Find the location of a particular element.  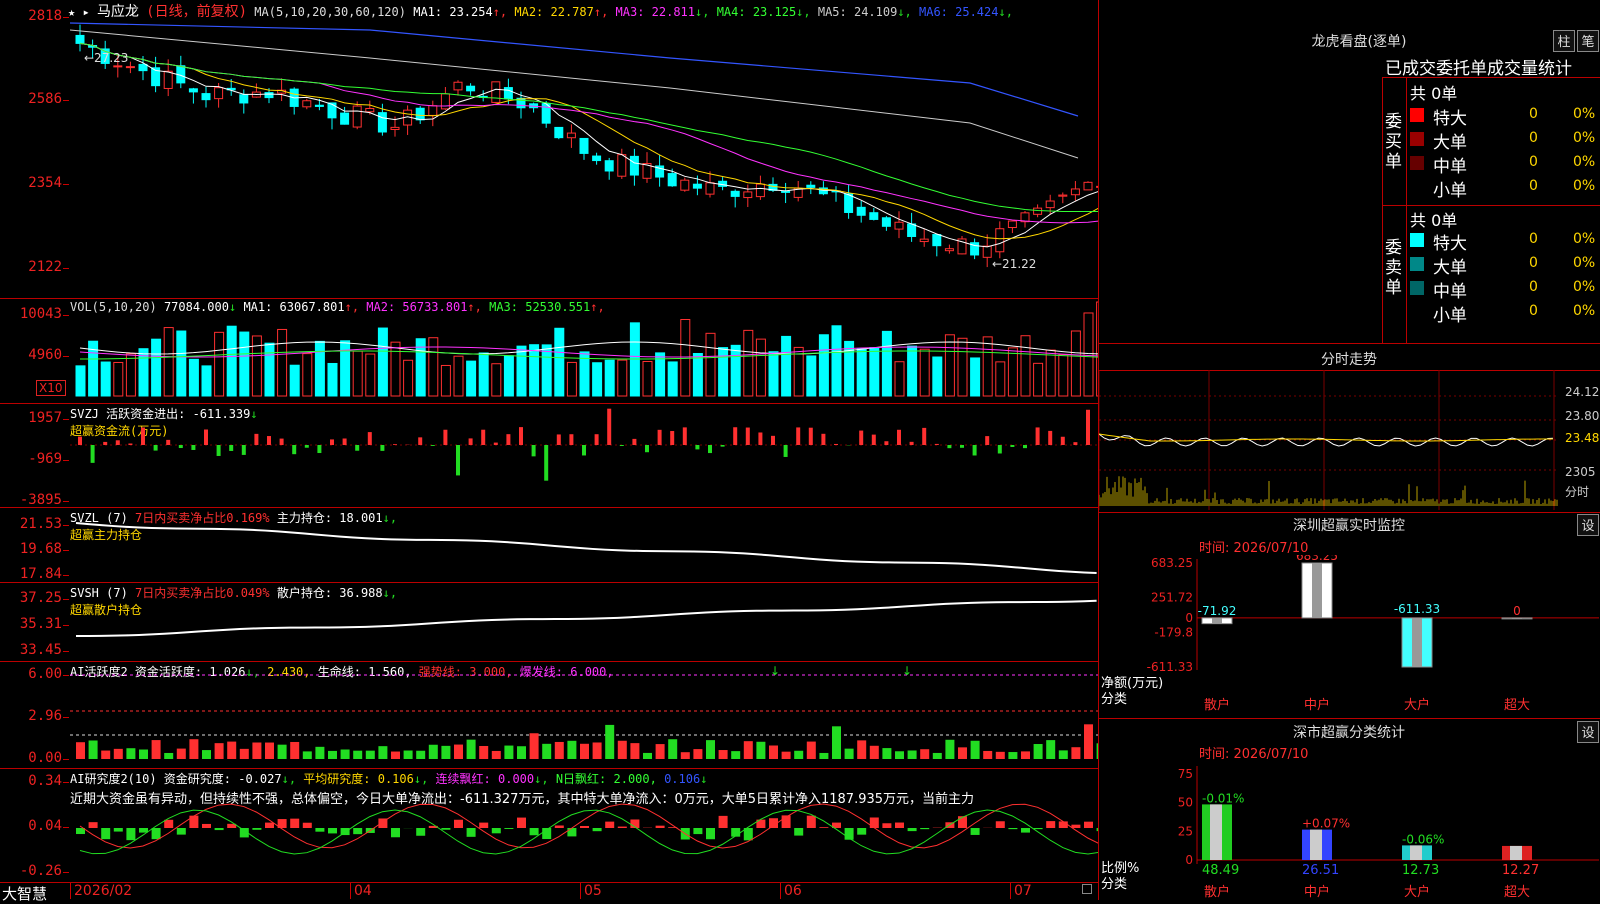

ai1-axis-label: 6.00 is located at coordinates (31, 674).